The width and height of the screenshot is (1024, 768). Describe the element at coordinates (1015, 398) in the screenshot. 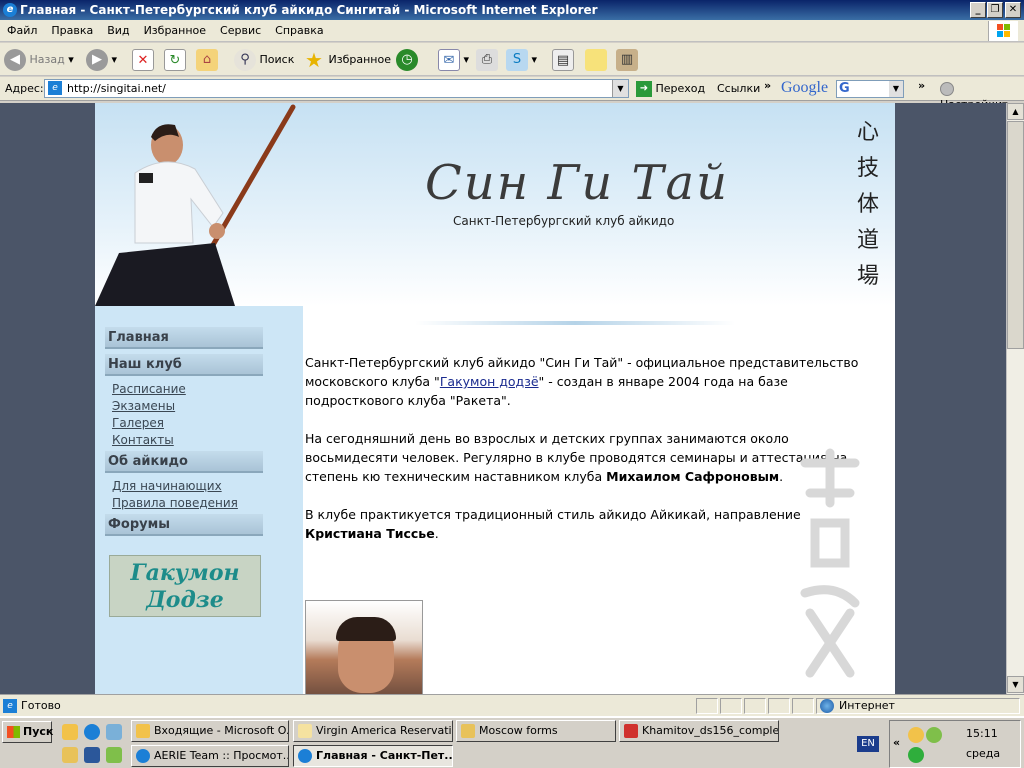

I see `vertical-scrollbar: ▲ ▼` at that location.